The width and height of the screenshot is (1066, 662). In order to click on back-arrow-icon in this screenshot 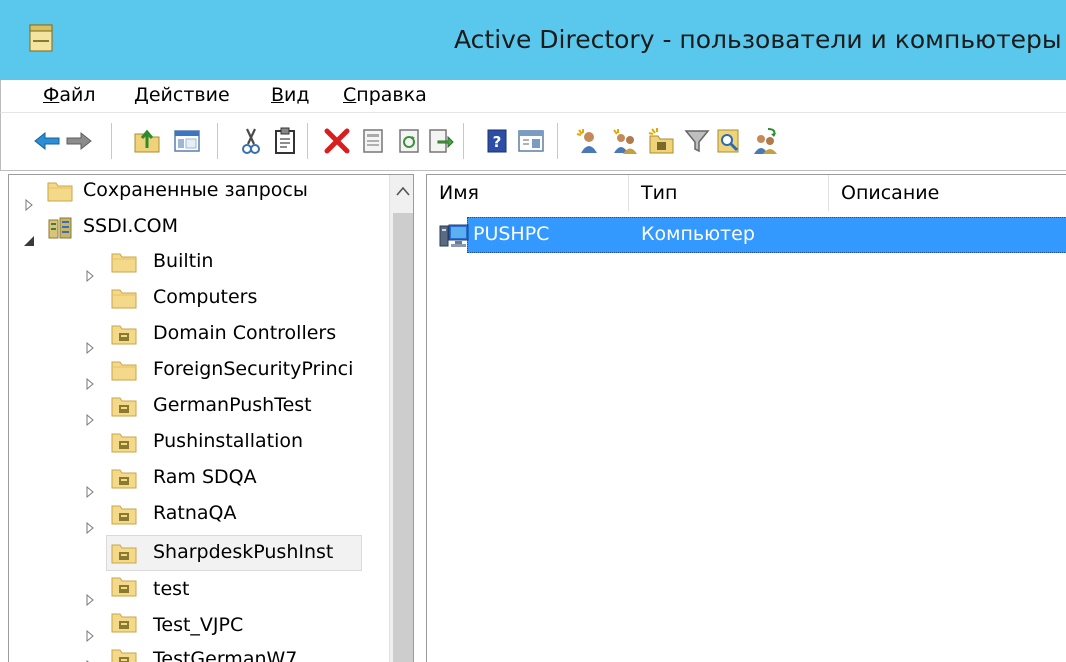, I will do `click(47, 141)`.